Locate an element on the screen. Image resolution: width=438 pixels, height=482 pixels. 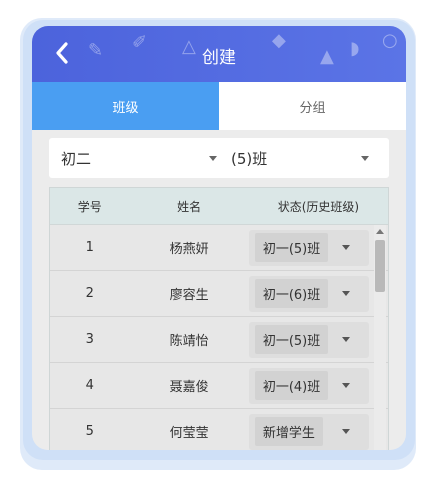
status-value: 初一(6)班 is located at coordinates (291, 293).